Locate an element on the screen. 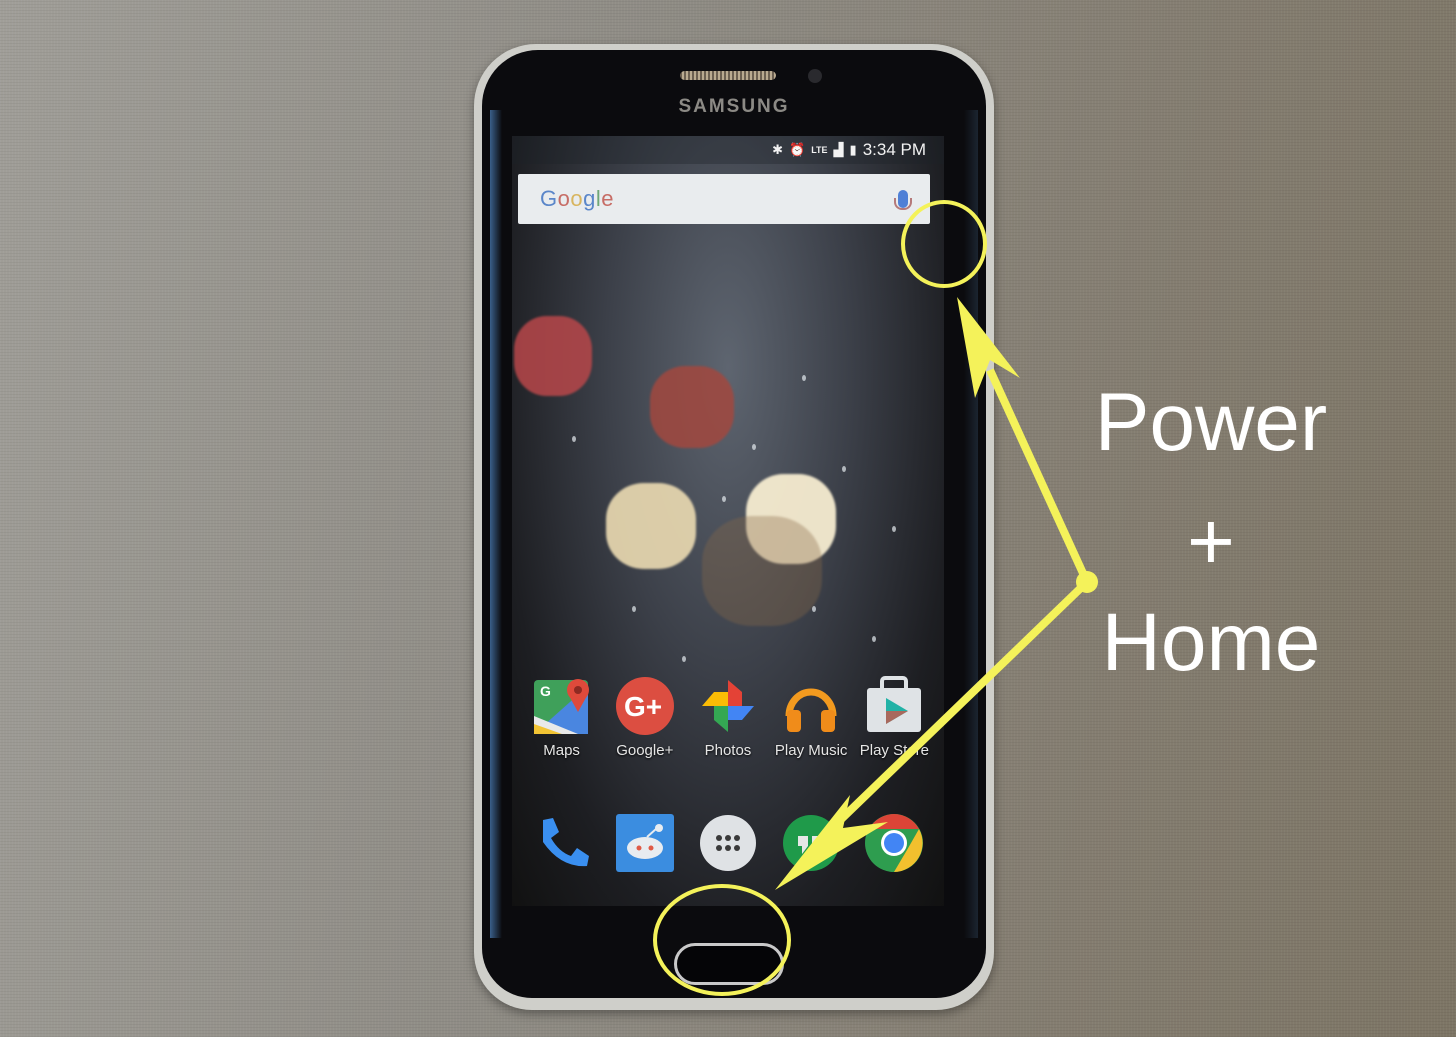 This screenshot has height=1037, width=1456. google-logo: Google is located at coordinates (577, 198).